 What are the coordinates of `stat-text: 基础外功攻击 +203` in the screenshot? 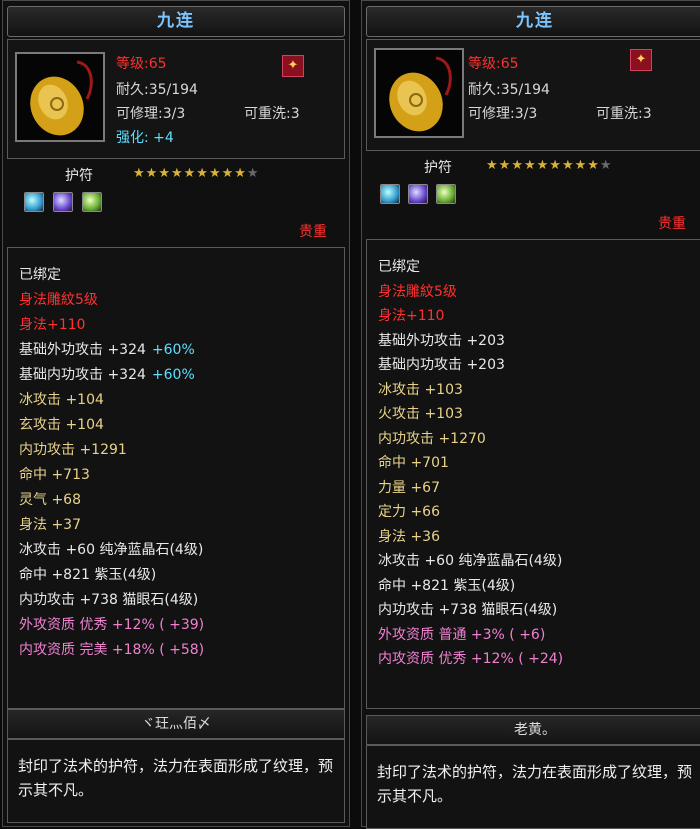 It's located at (441, 340).